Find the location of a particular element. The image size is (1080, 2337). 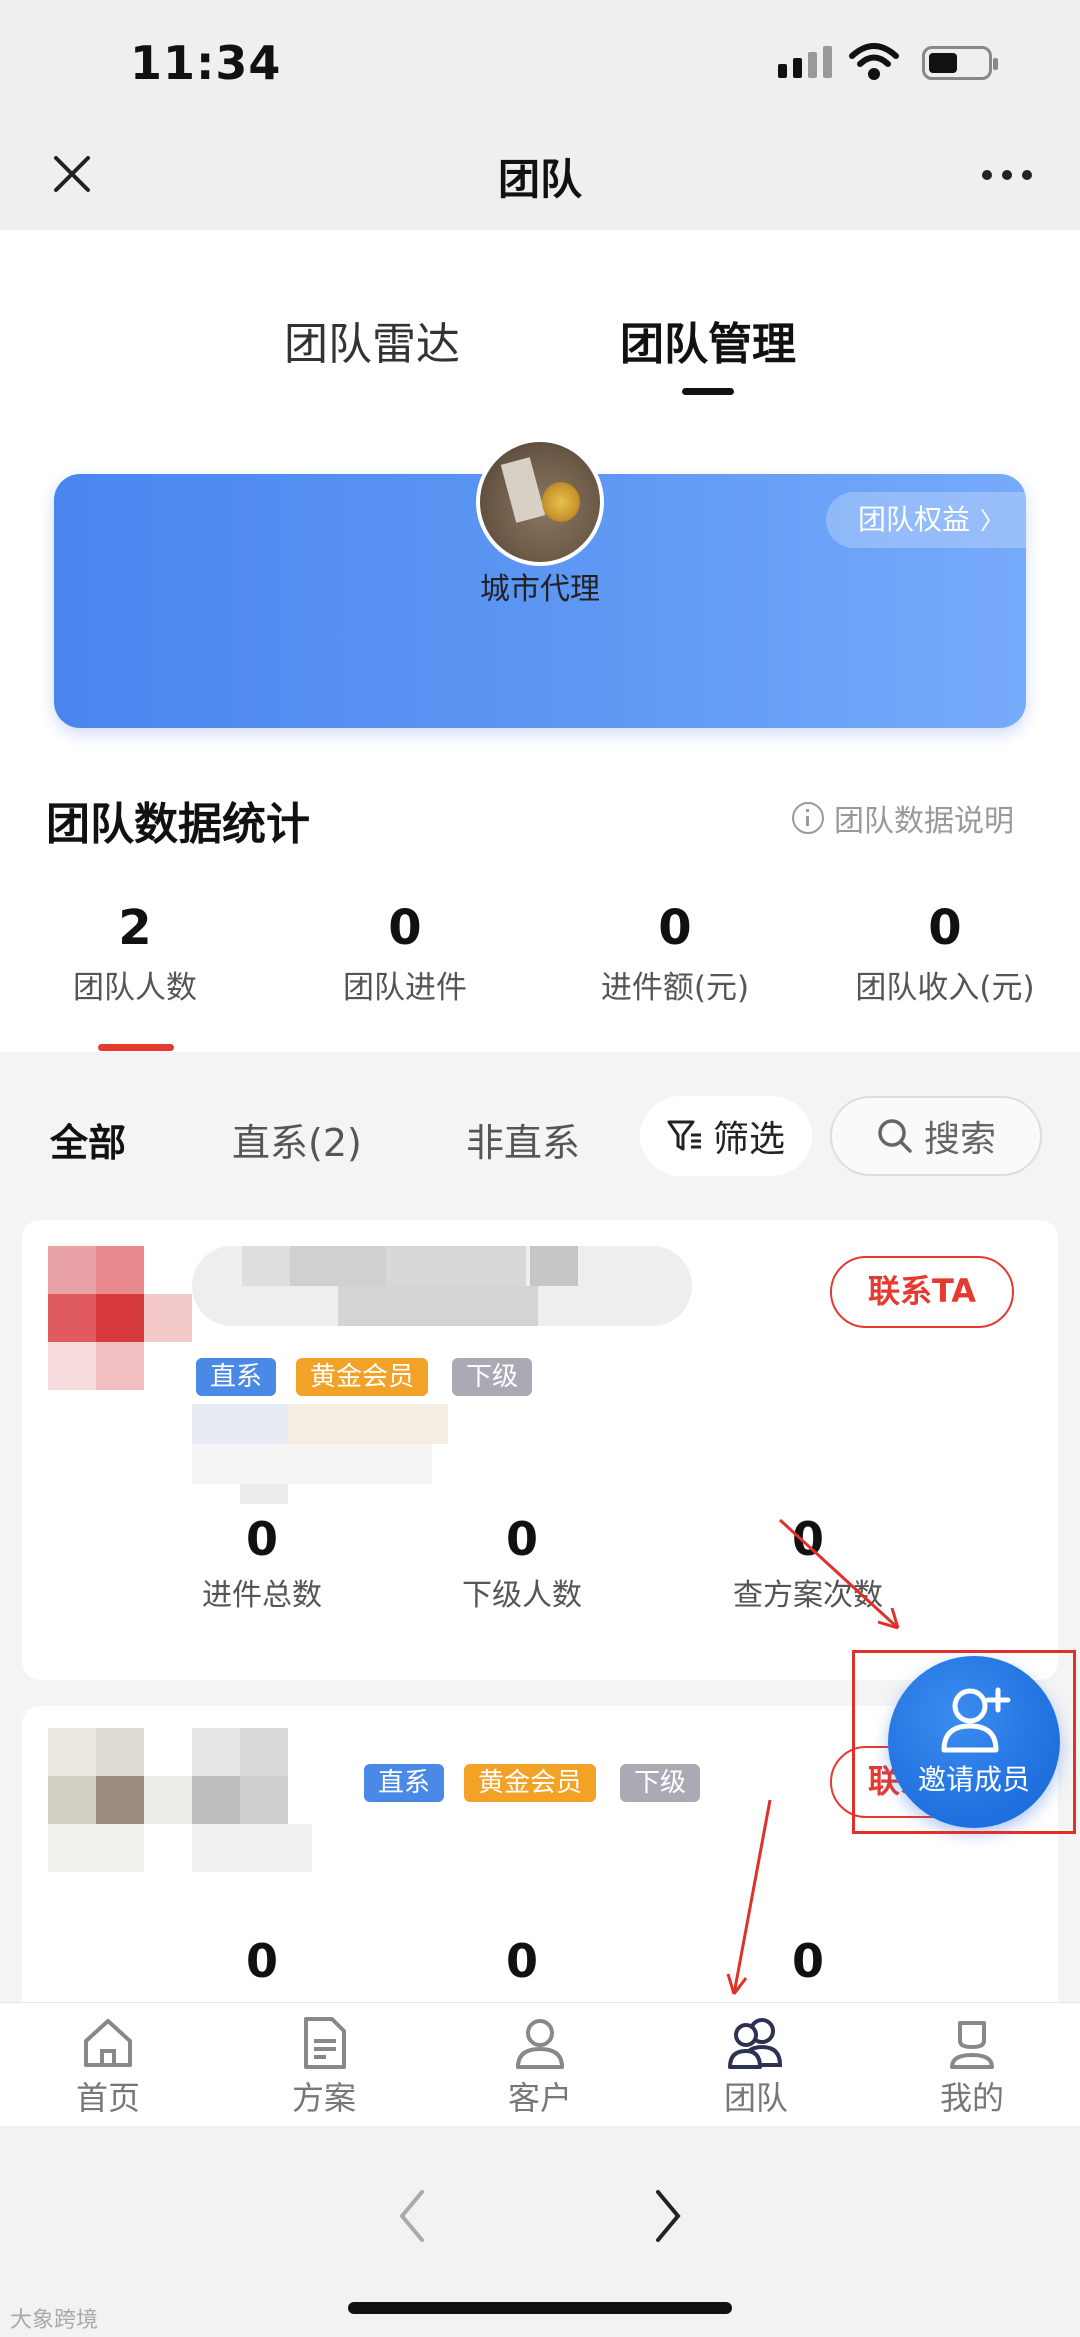

stat-team-income: 0 团队收入(元) is located at coordinates (945, 953).